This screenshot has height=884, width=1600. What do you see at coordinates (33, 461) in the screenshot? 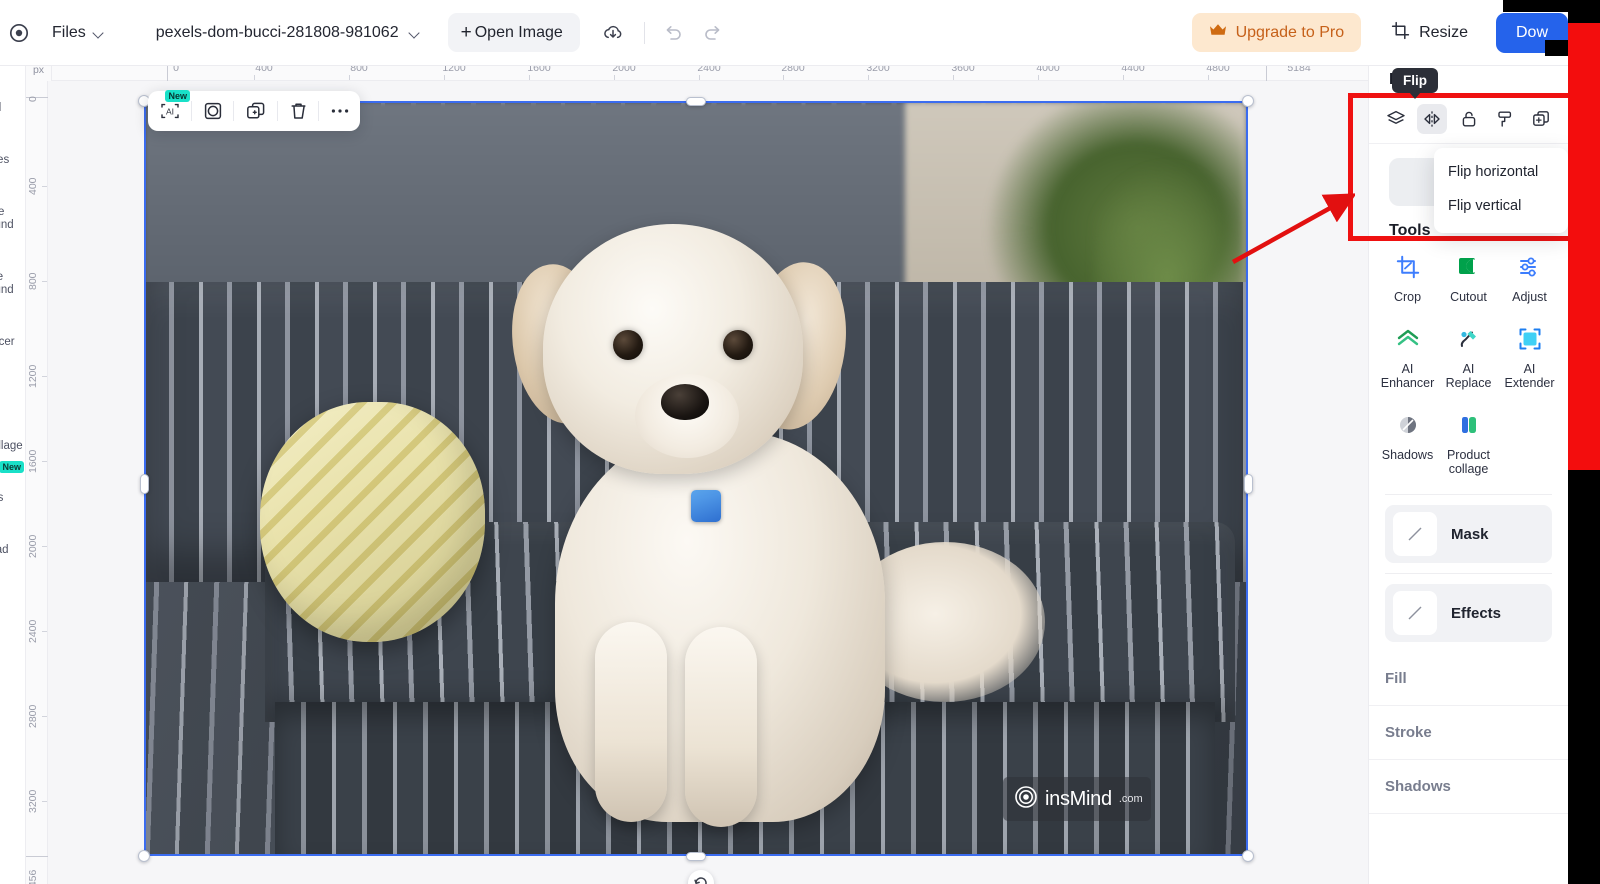
I see `ruler-tick: 1600` at bounding box center [33, 461].